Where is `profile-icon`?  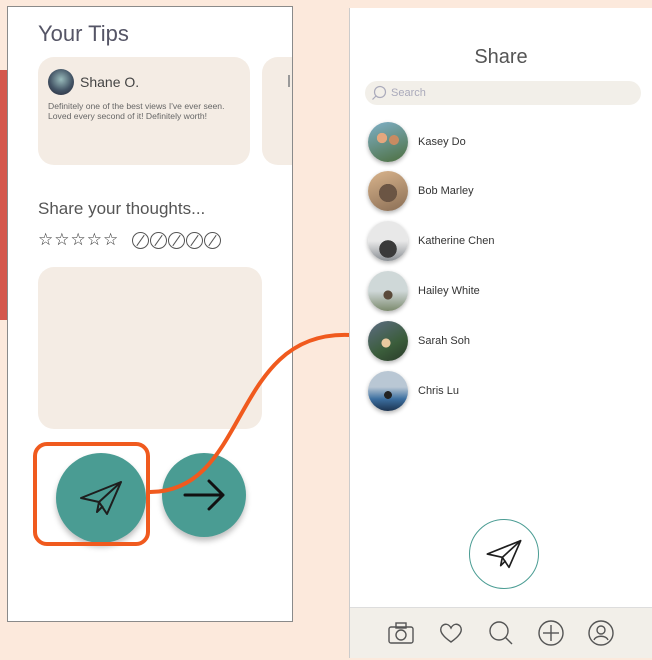 profile-icon is located at coordinates (601, 633).